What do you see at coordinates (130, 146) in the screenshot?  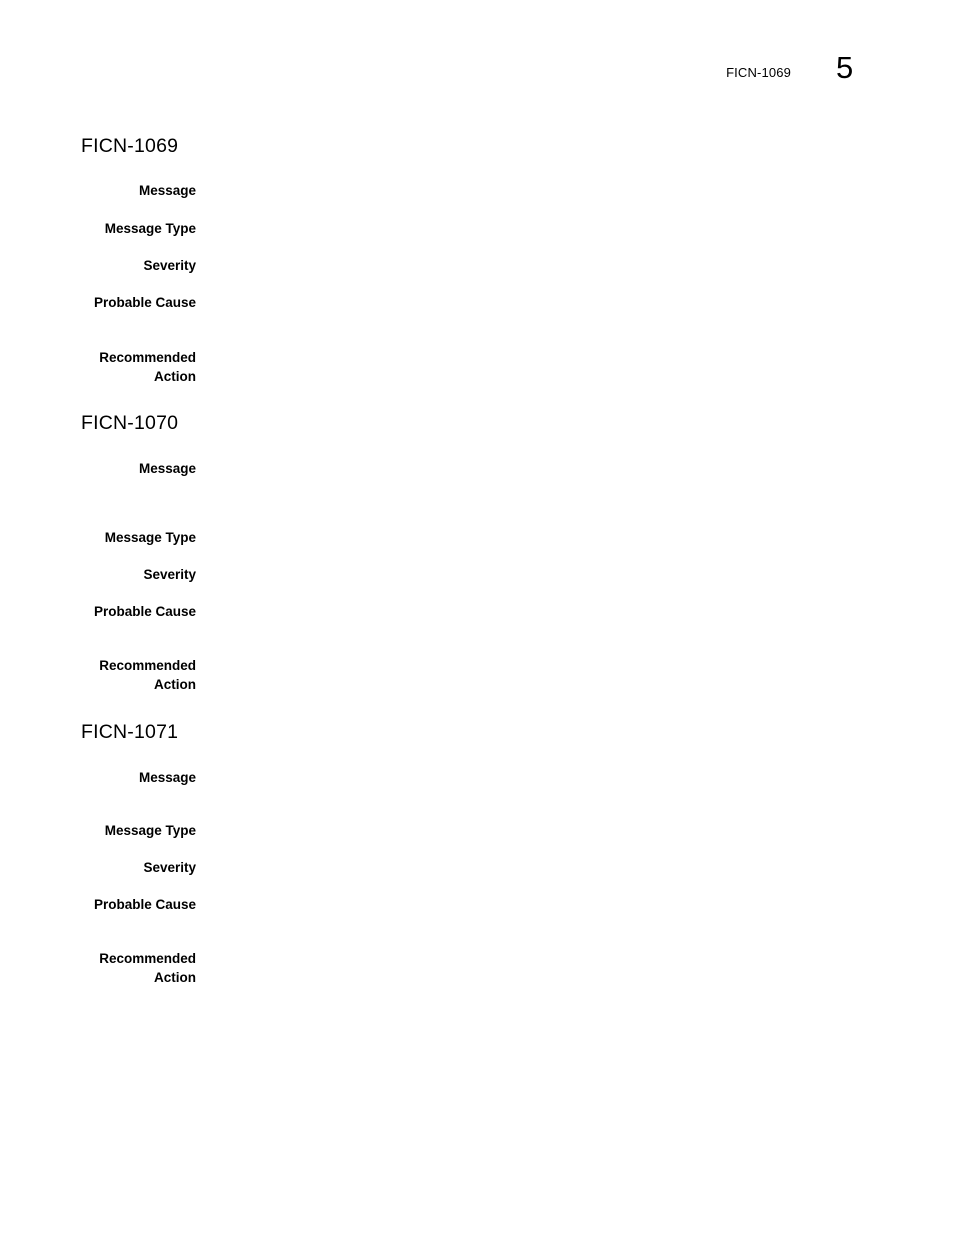 I see `section-title: FICN-1069` at bounding box center [130, 146].